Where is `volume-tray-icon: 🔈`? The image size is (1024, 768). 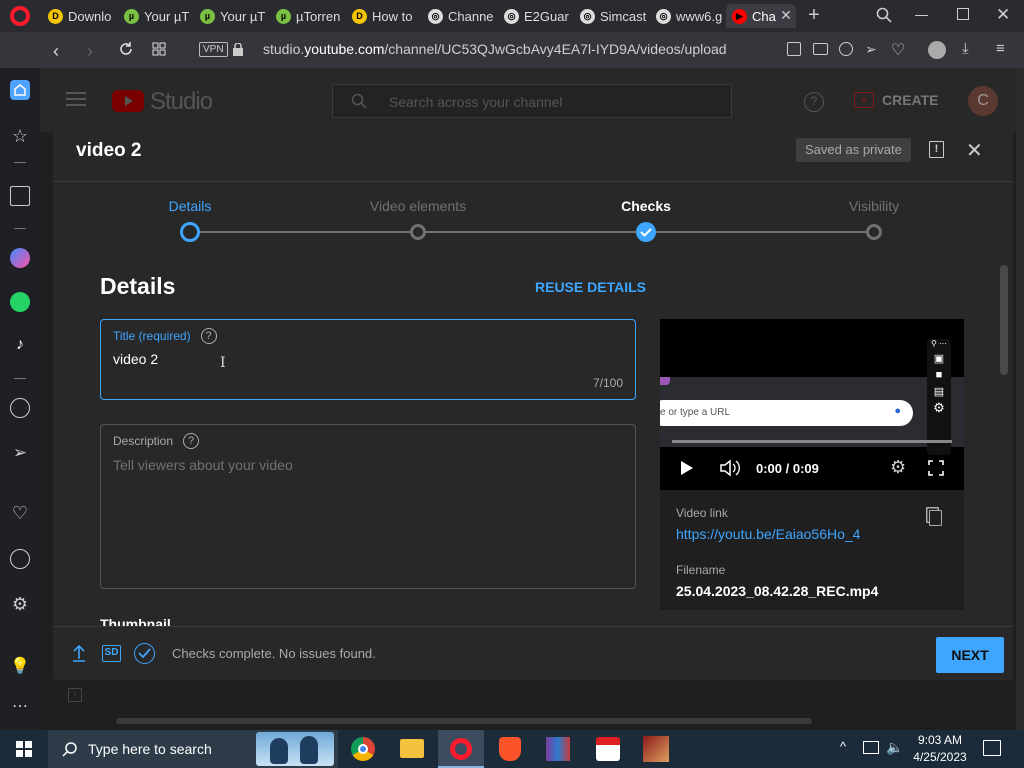
volume-tray-icon: 🔈 is located at coordinates (894, 747).